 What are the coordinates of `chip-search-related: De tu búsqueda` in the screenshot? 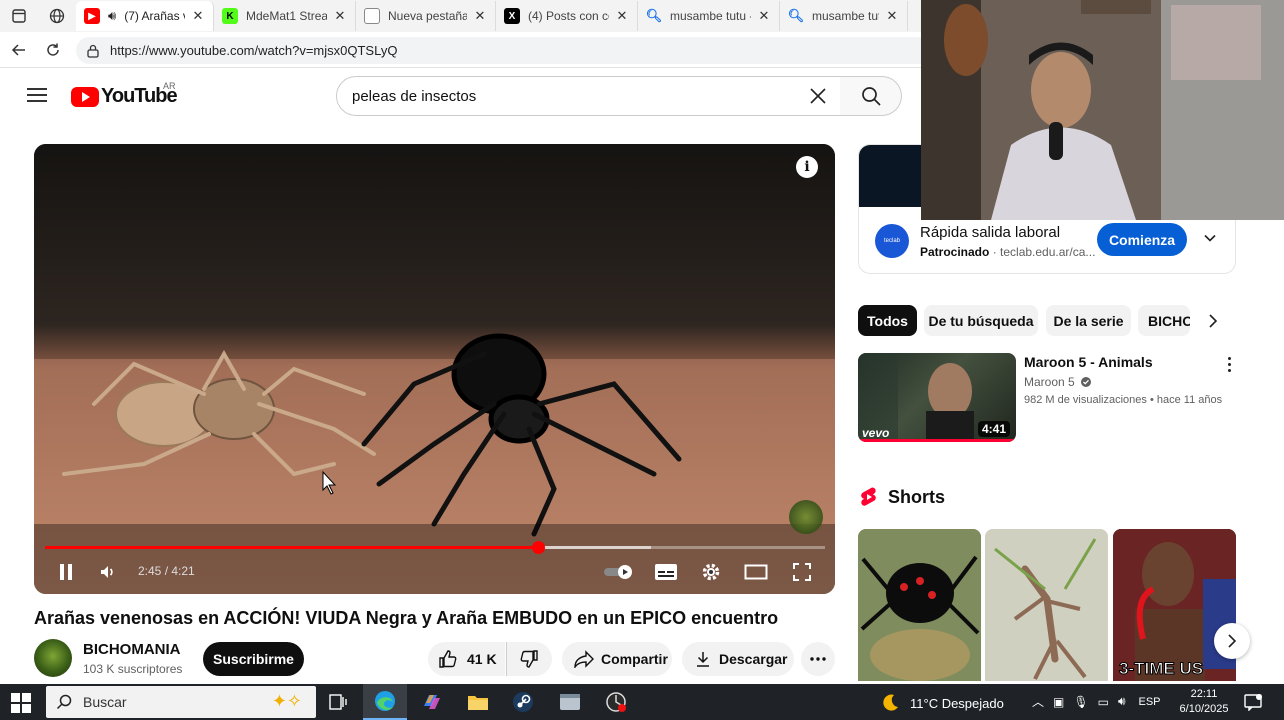 It's located at (981, 320).